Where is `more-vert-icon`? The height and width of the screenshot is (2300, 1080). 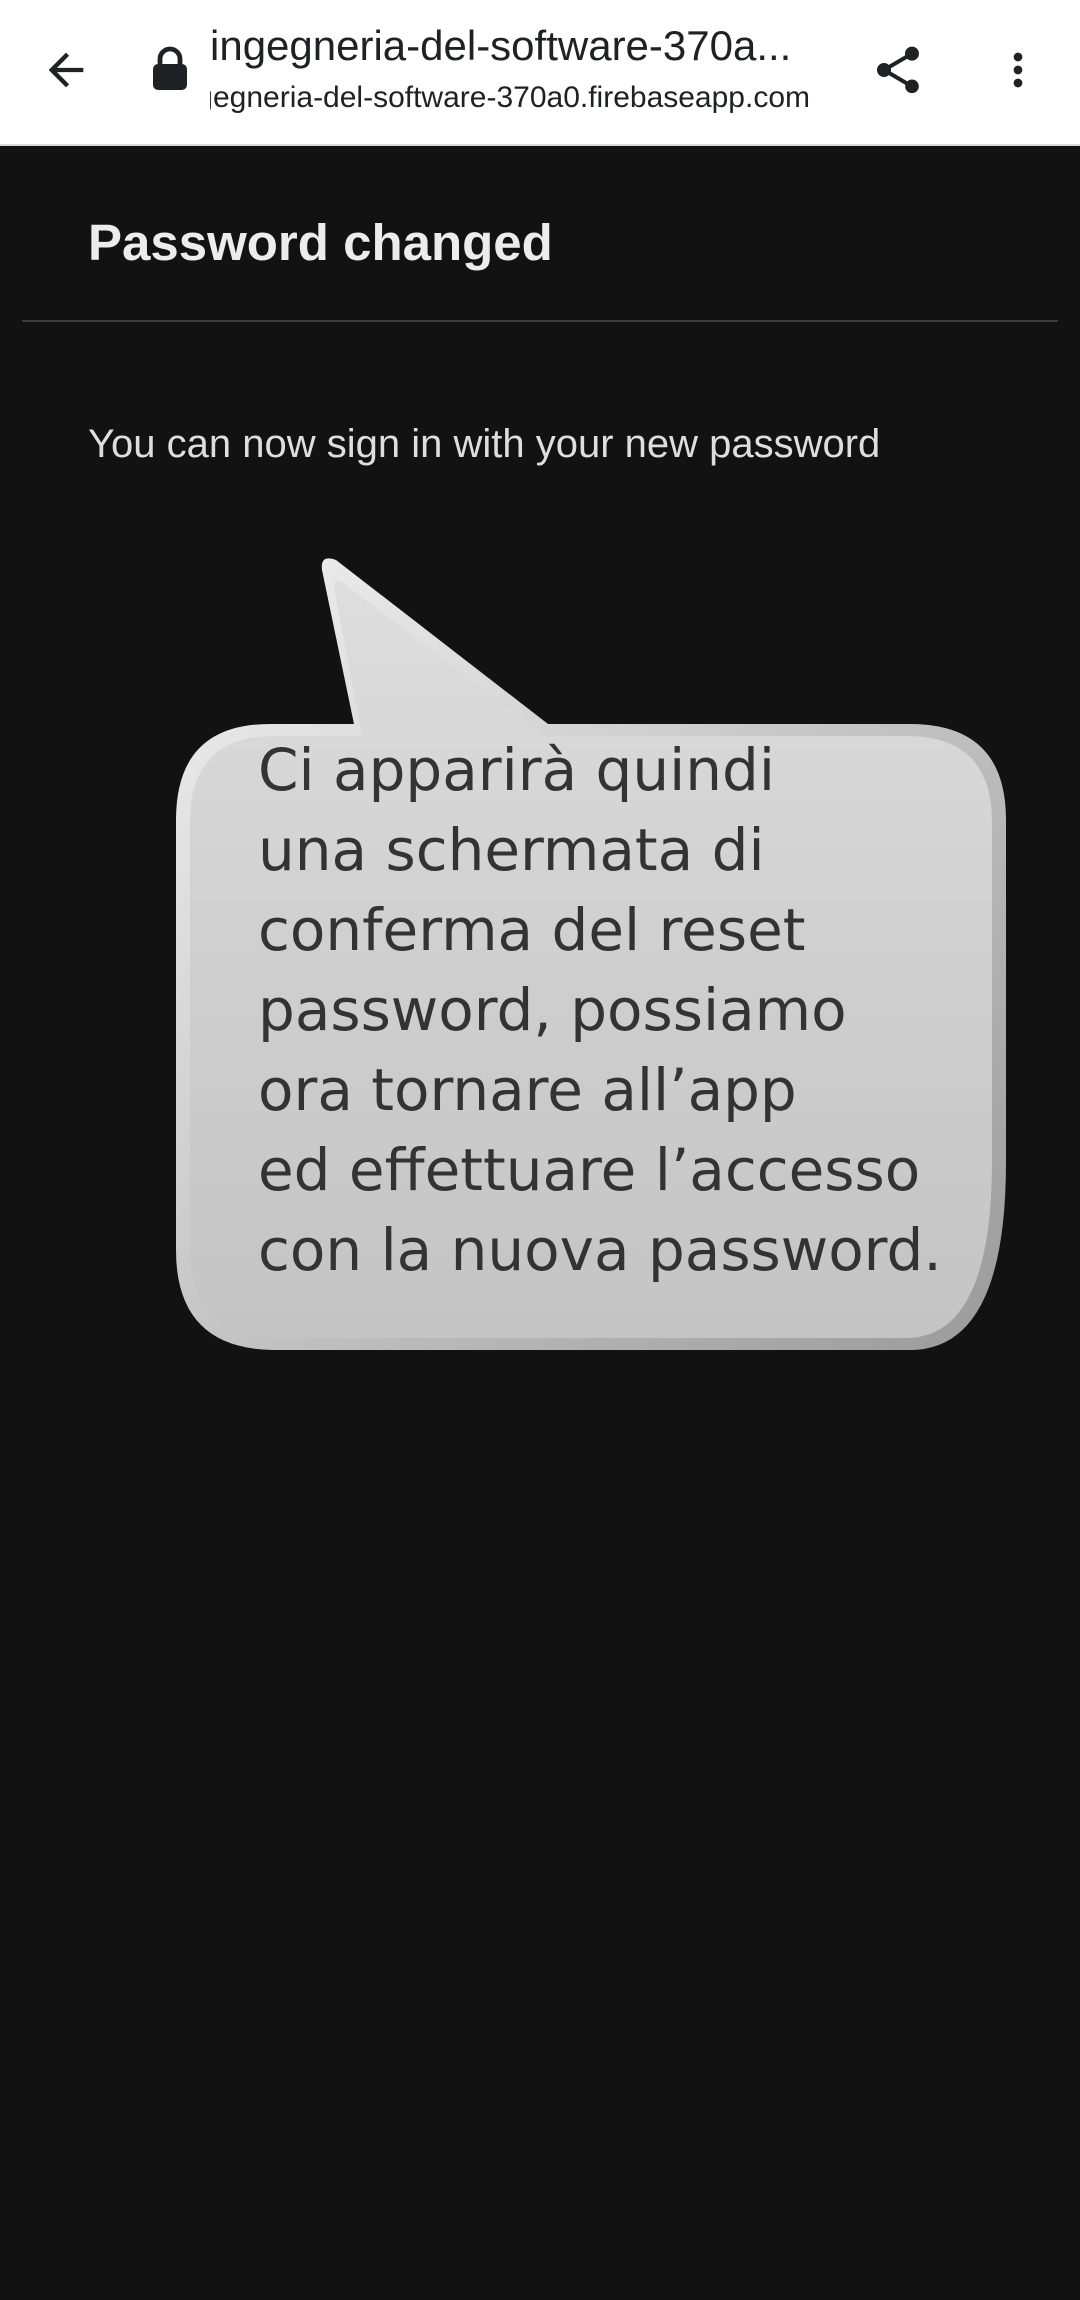 more-vert-icon is located at coordinates (1018, 70).